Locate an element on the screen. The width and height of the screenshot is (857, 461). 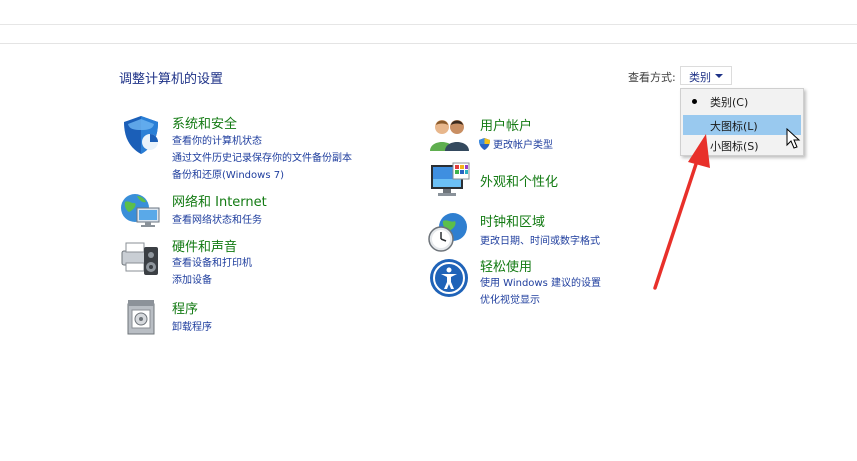
link-view-computer-status: 查看你的计算机状态 is located at coordinates (217, 139).